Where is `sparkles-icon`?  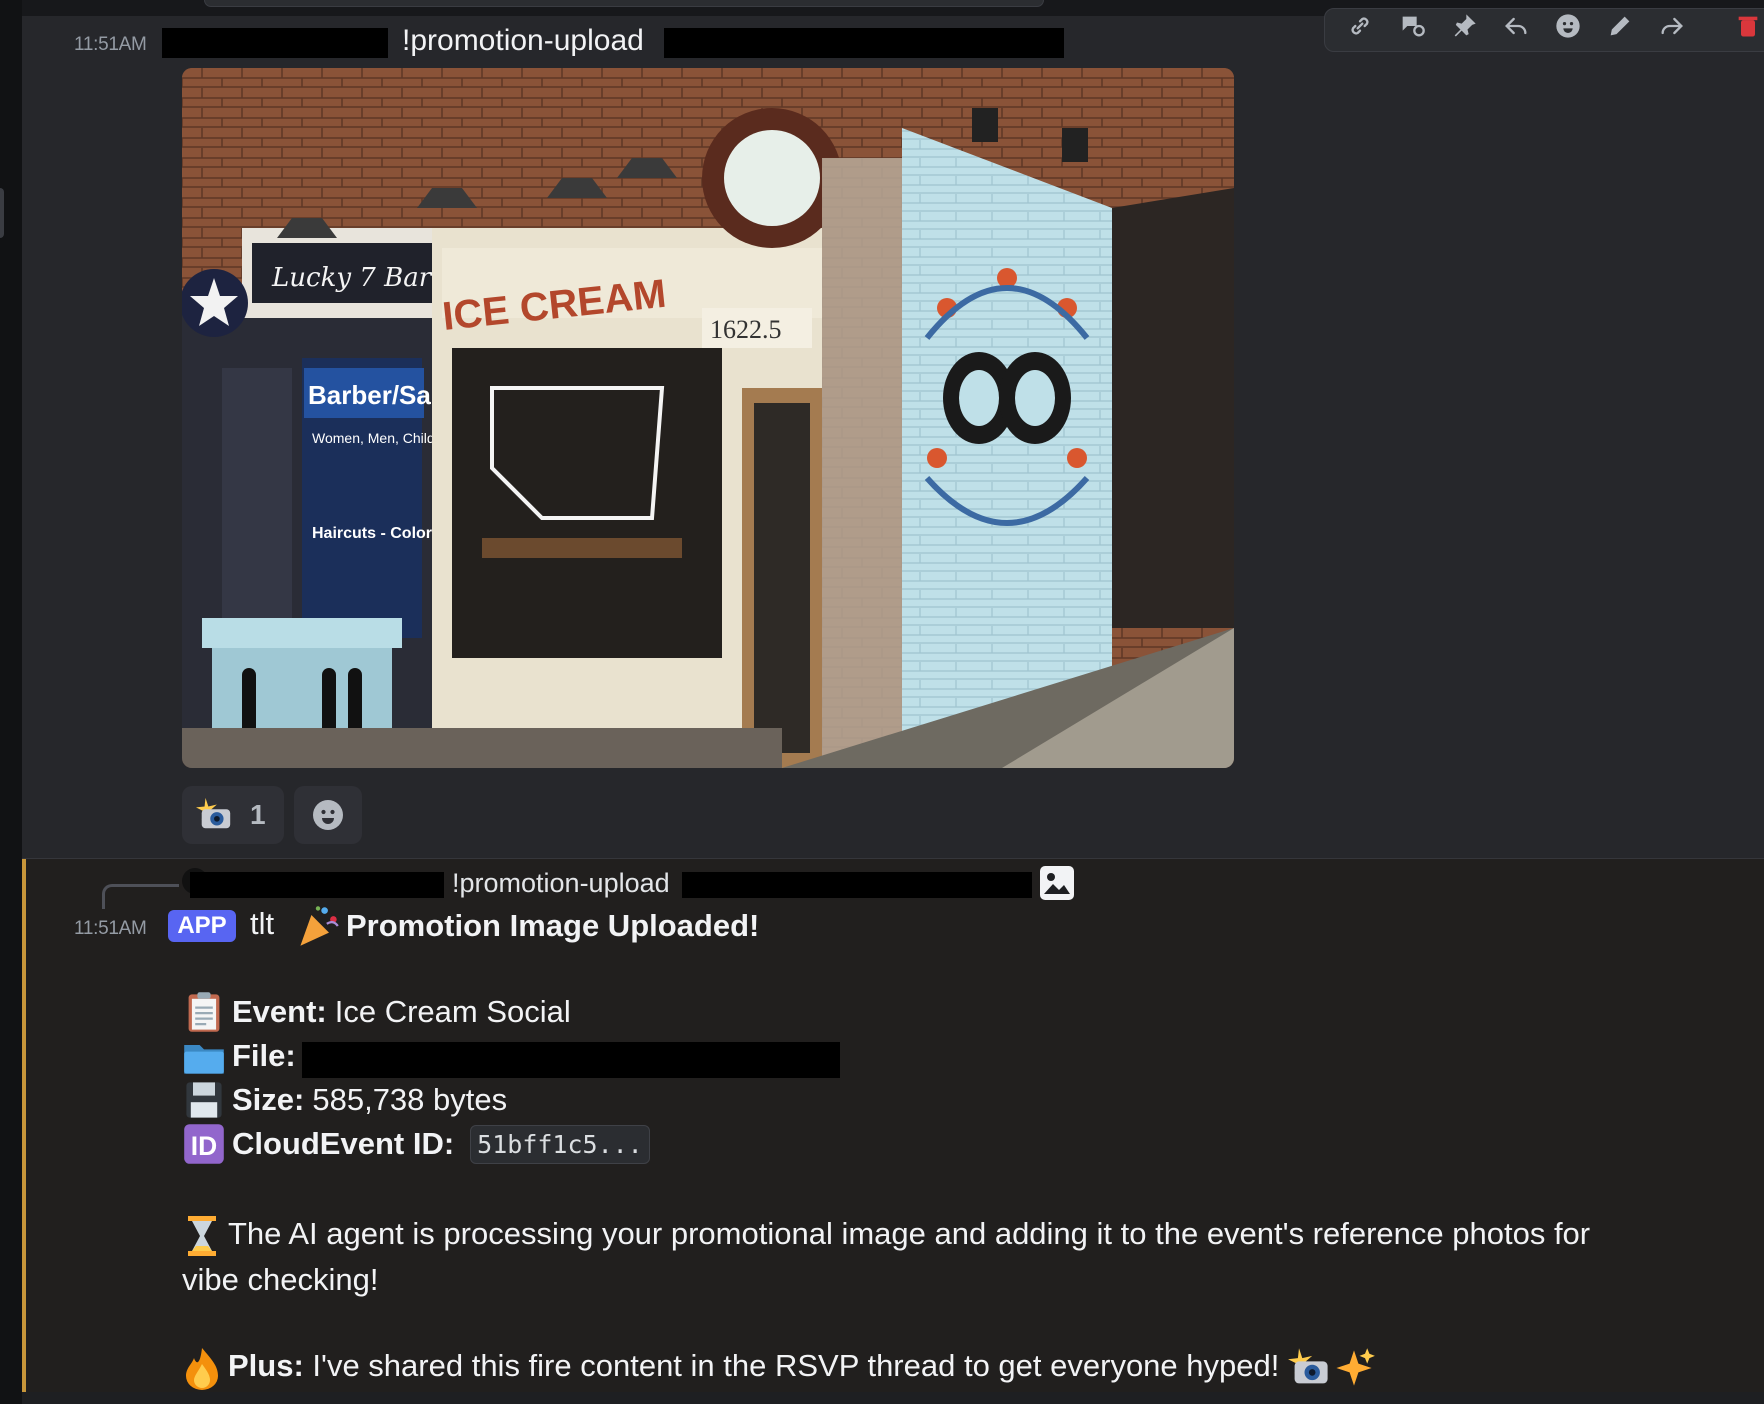 sparkles-icon is located at coordinates (1355, 1367).